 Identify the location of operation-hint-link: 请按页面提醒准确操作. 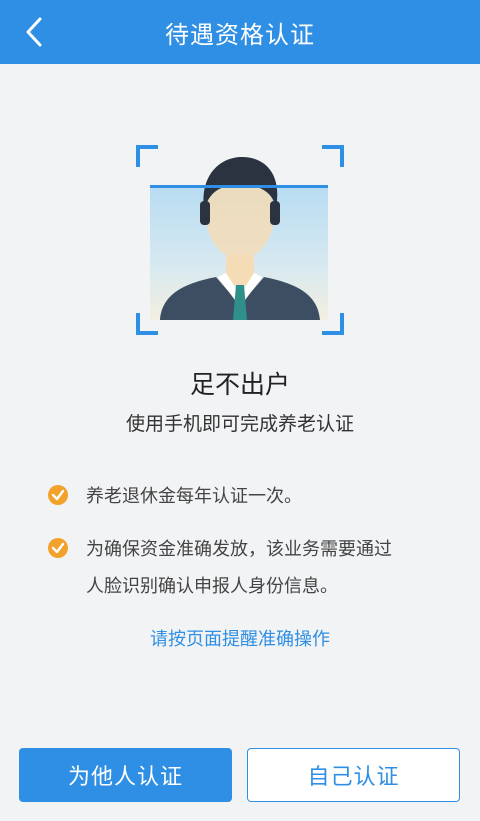
(240, 638).